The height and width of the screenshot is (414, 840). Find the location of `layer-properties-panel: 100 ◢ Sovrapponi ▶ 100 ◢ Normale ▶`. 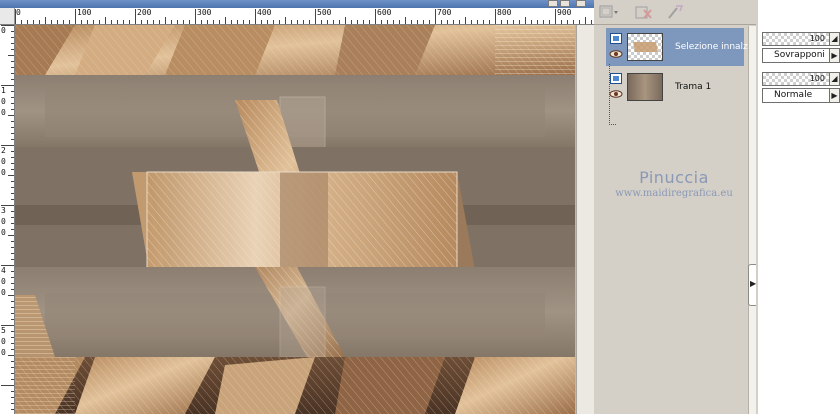

layer-properties-panel: 100 ◢ Sovrapponi ▶ 100 ◢ Normale ▶ is located at coordinates (798, 207).